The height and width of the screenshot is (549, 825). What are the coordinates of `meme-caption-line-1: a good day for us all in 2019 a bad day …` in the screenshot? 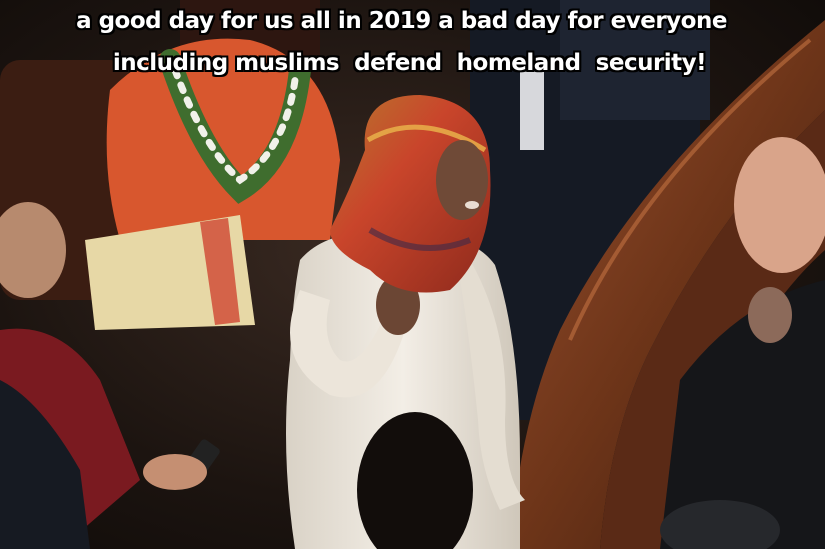 It's located at (401, 21).